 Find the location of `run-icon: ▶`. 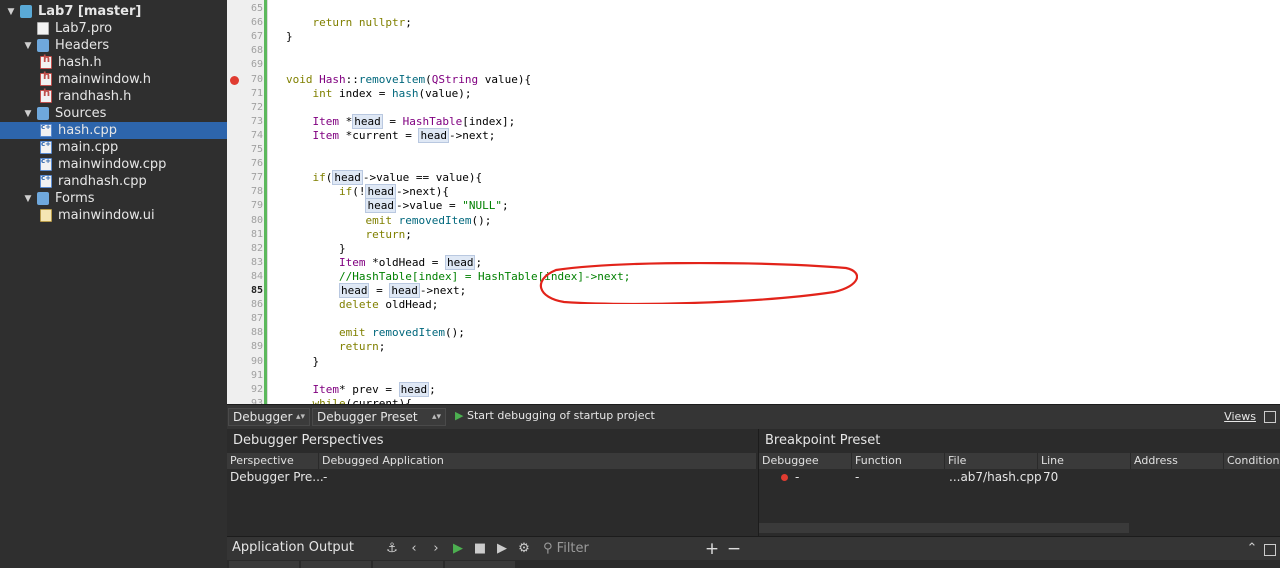

run-icon: ▶ is located at coordinates (458, 549).